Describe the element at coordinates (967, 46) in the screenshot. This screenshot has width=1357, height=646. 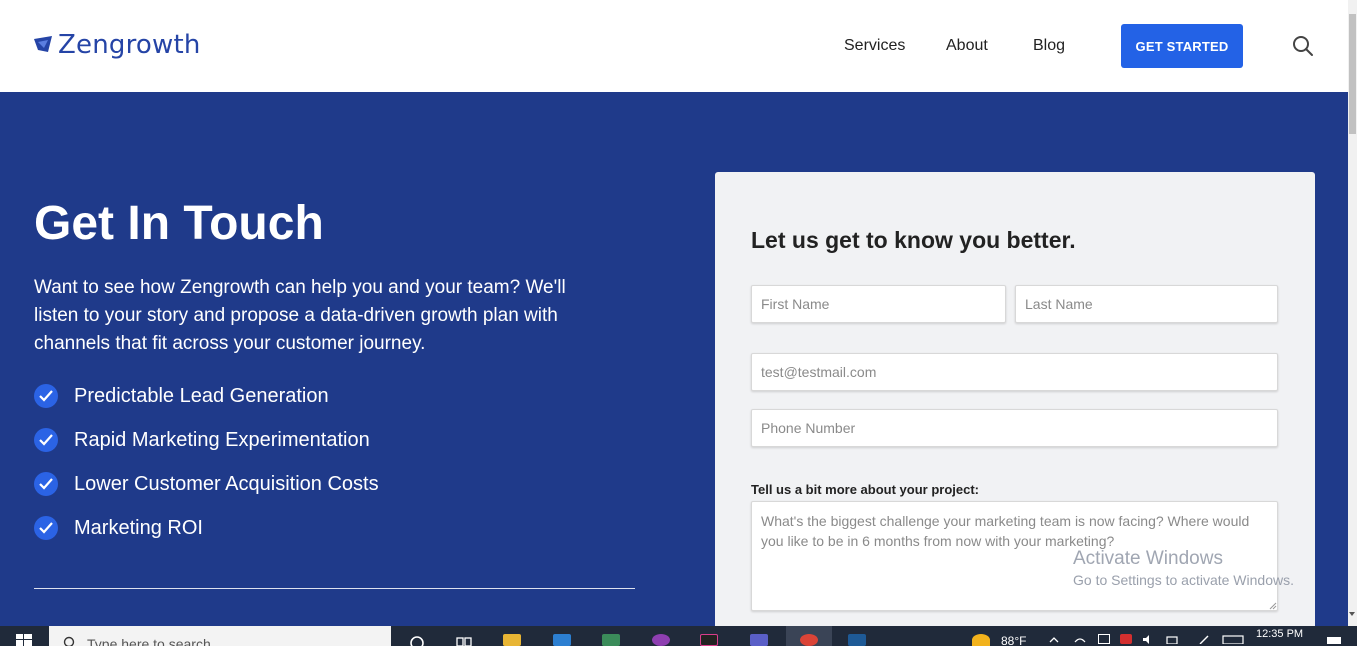
I see `nav-about: About` at that location.